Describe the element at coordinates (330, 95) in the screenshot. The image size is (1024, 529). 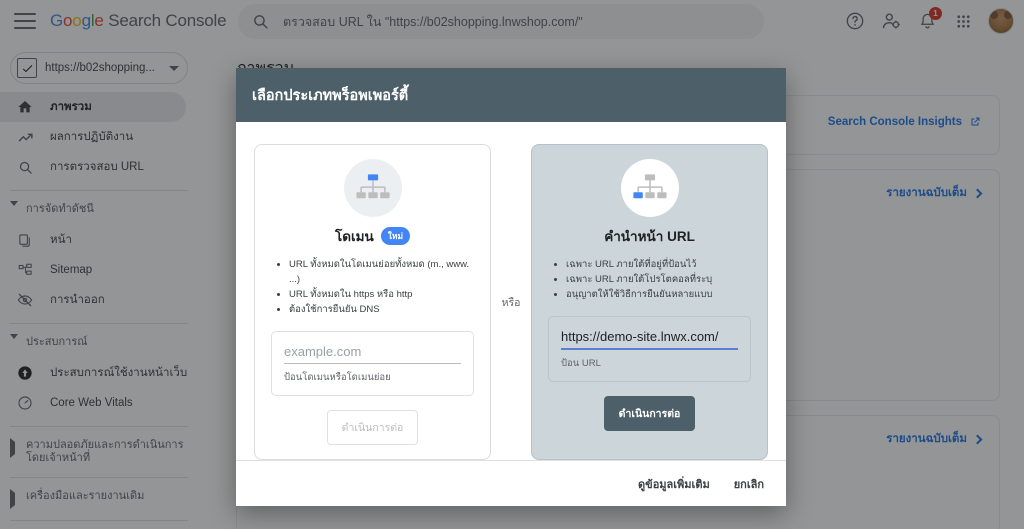
I see `dialog-title: เลือกประเภทพร็อพเพอร์ตี้` at that location.